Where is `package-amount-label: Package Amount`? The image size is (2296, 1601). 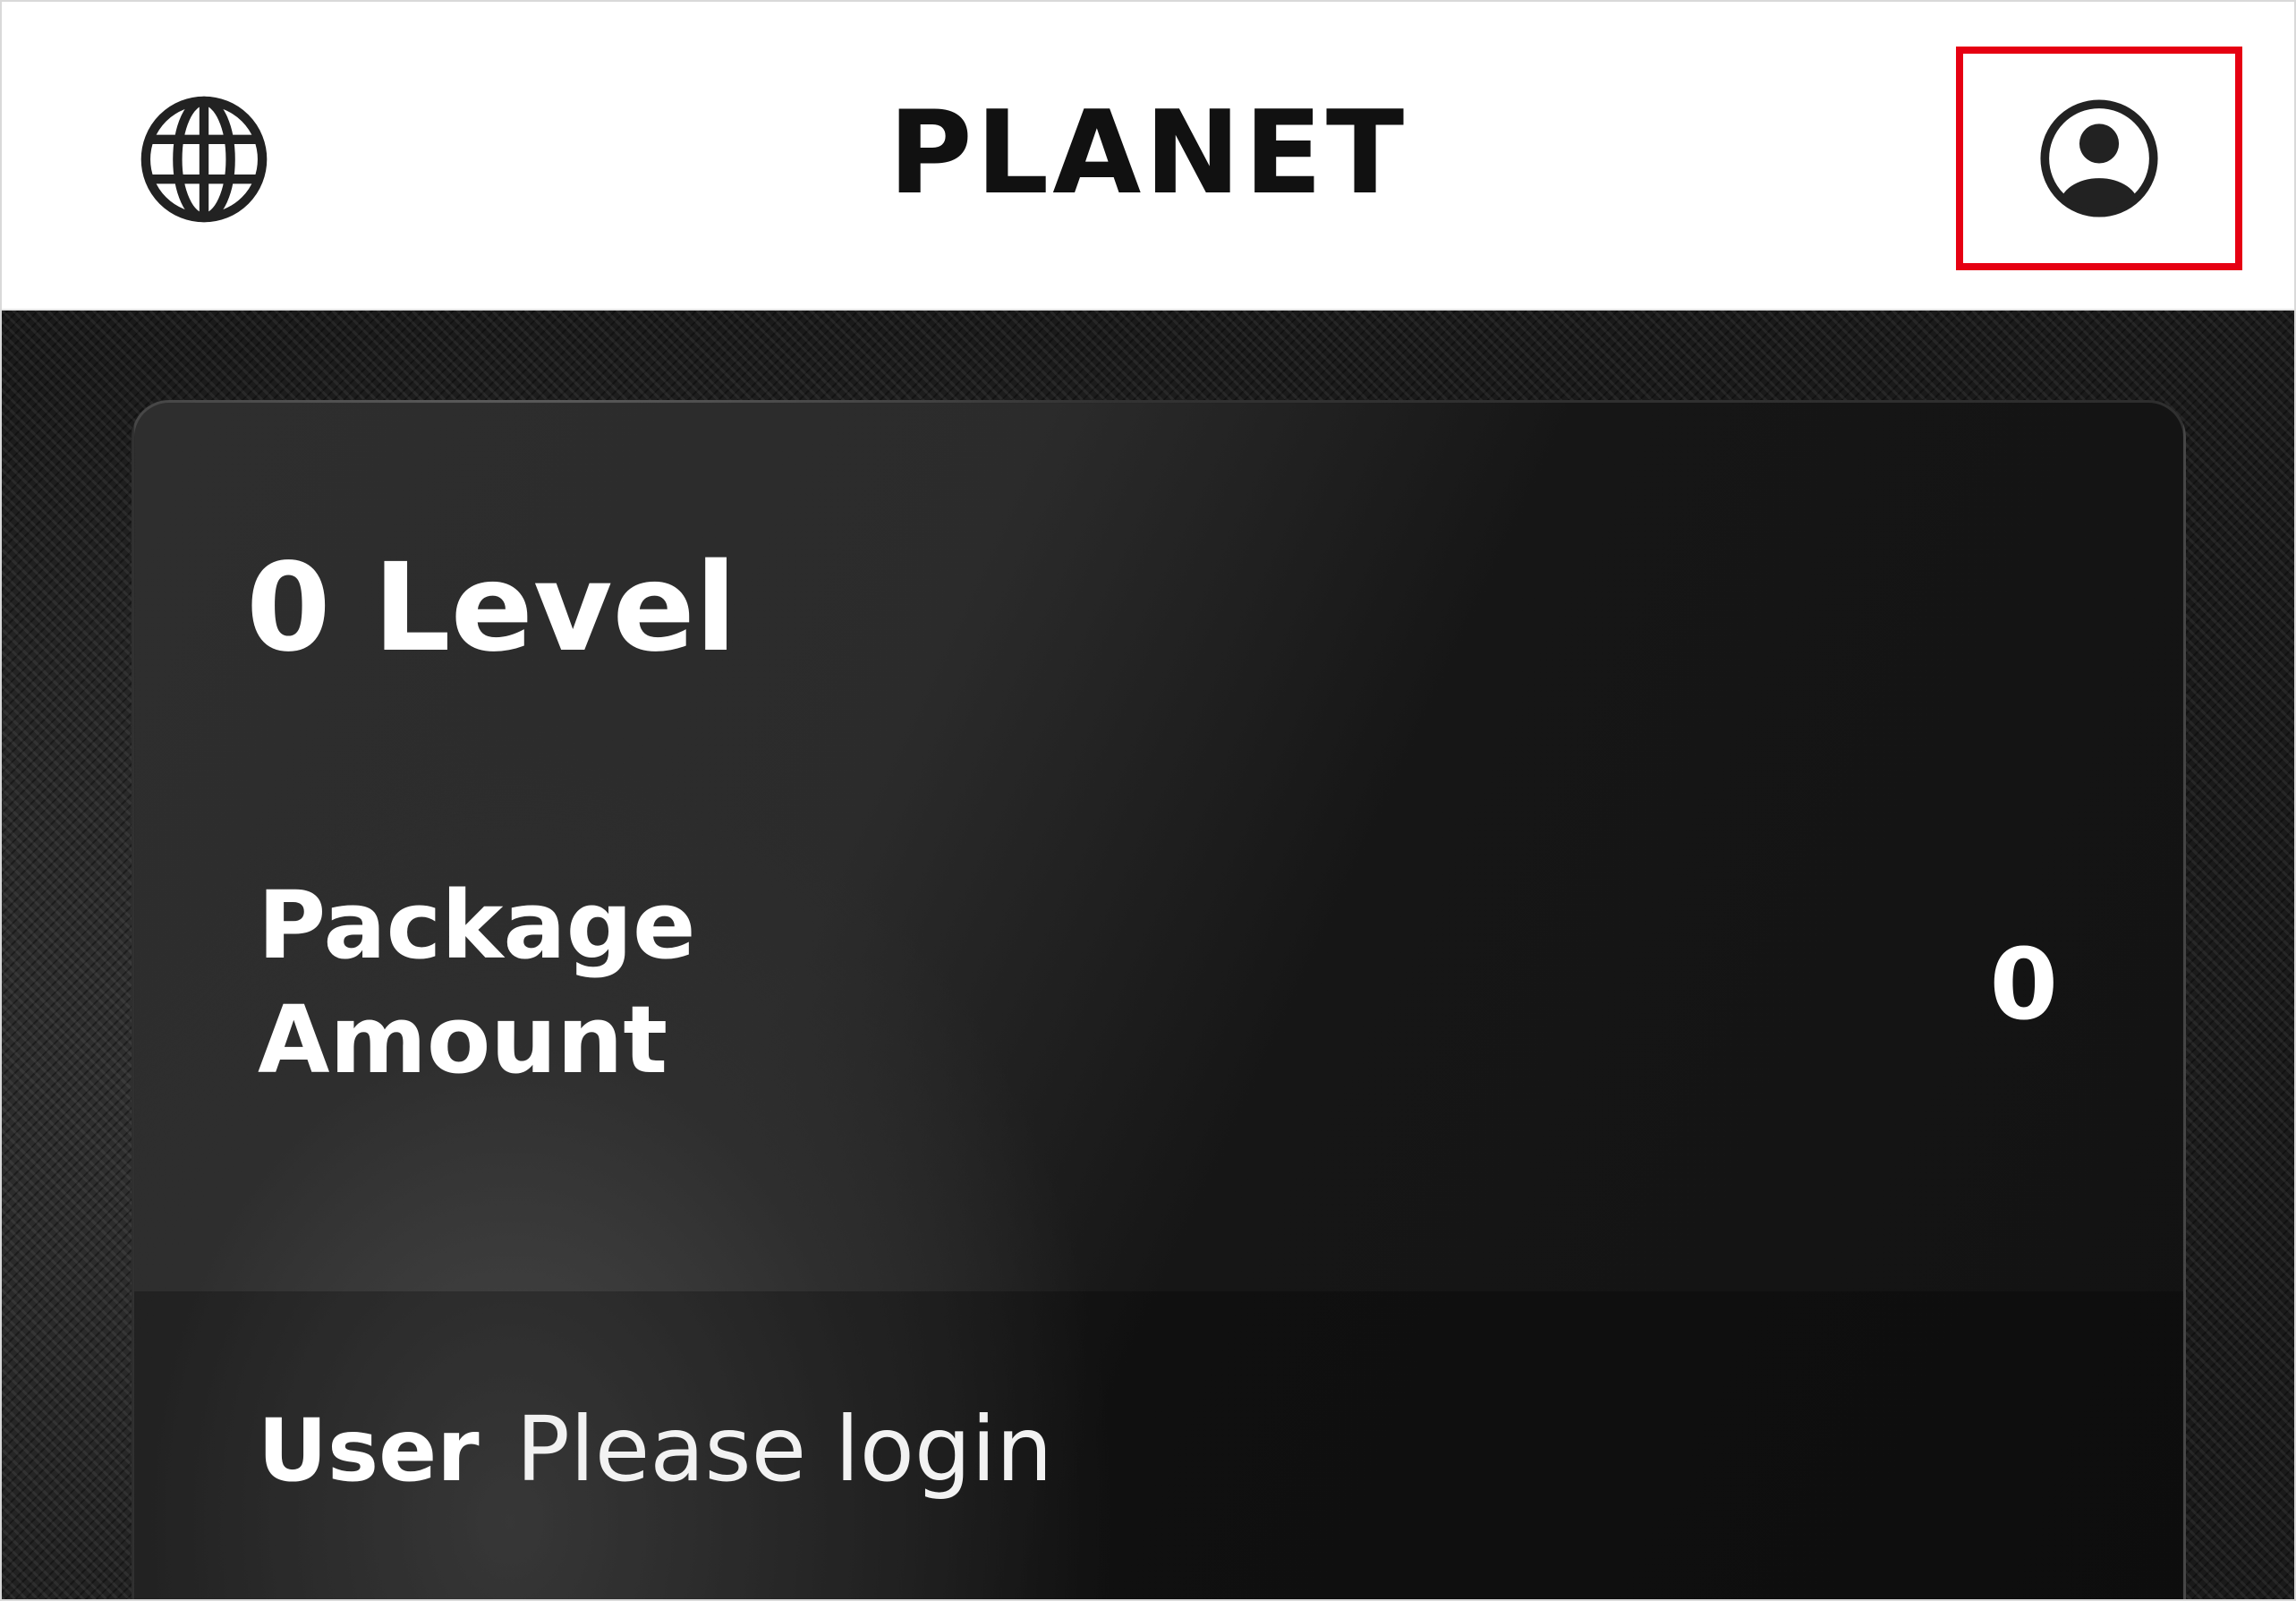 package-amount-label: Package Amount is located at coordinates (477, 982).